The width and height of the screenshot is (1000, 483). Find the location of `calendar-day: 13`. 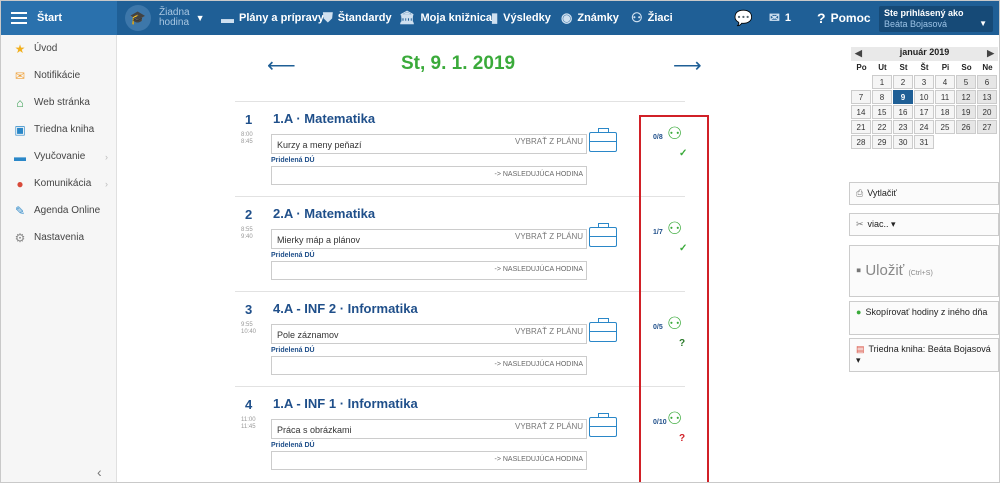

calendar-day: 13 is located at coordinates (987, 97).